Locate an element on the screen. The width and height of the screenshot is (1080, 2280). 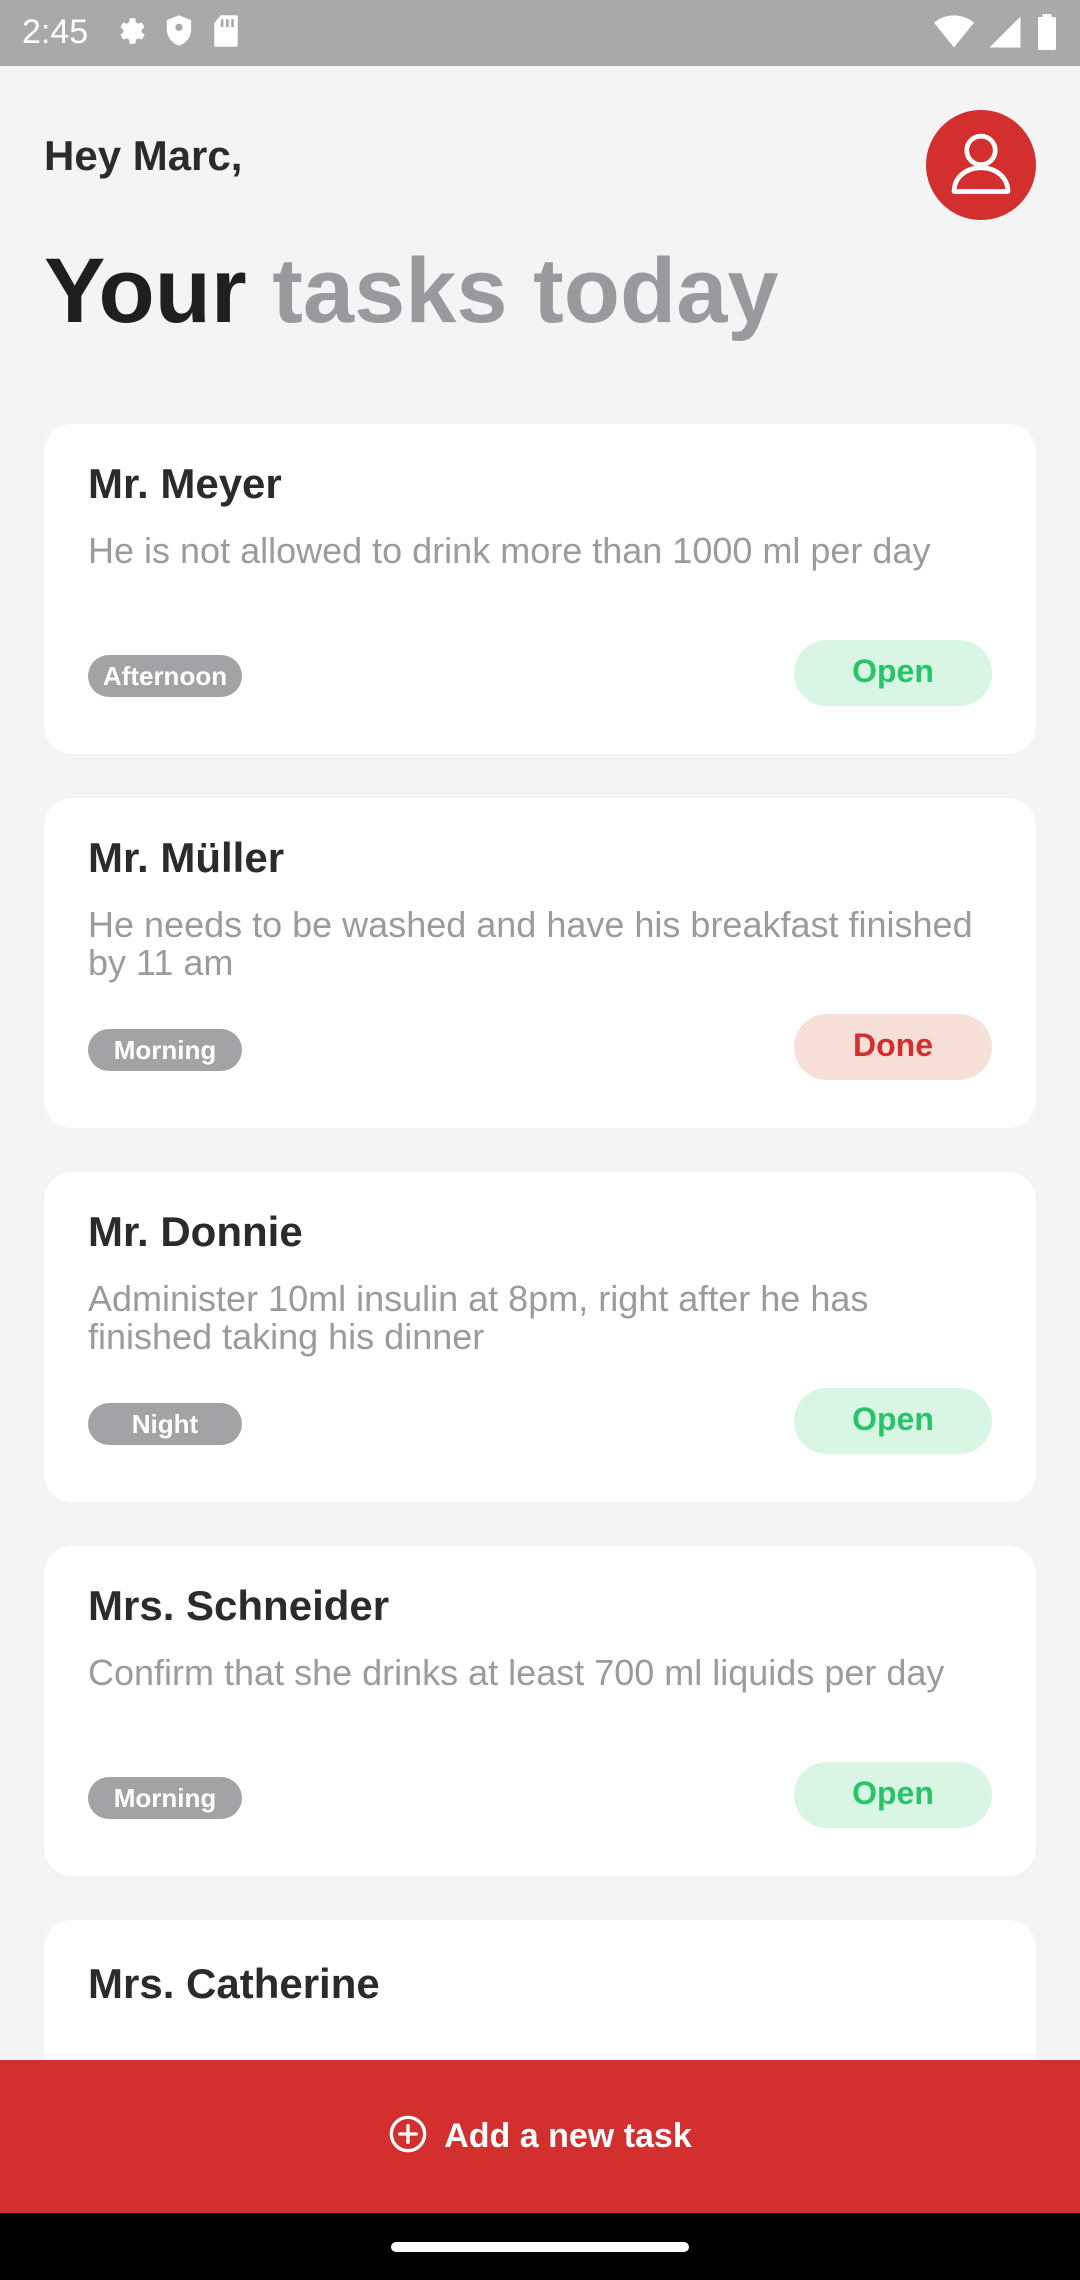
profile-button is located at coordinates (981, 165).